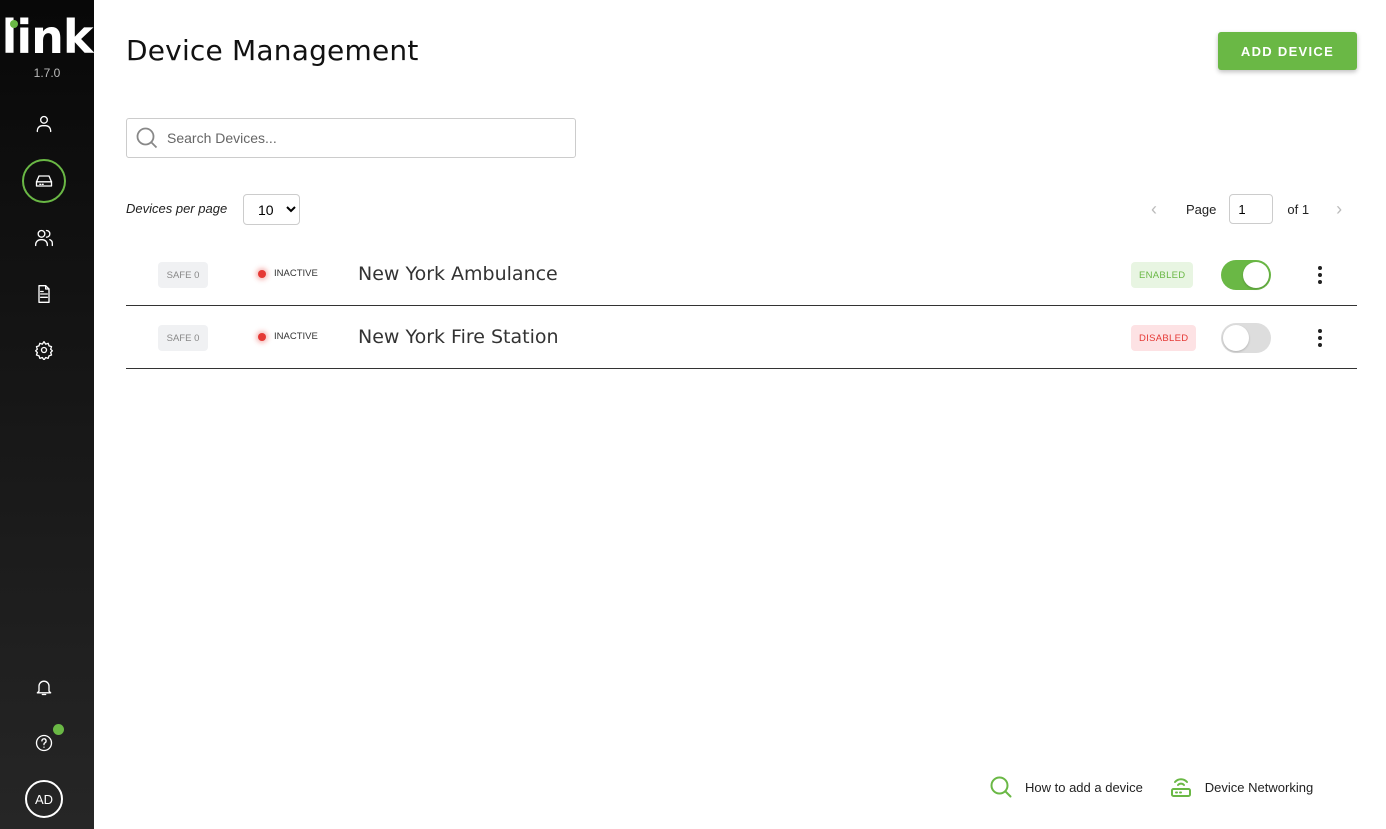  I want to click on sidebar-item-settings, so click(44, 350).